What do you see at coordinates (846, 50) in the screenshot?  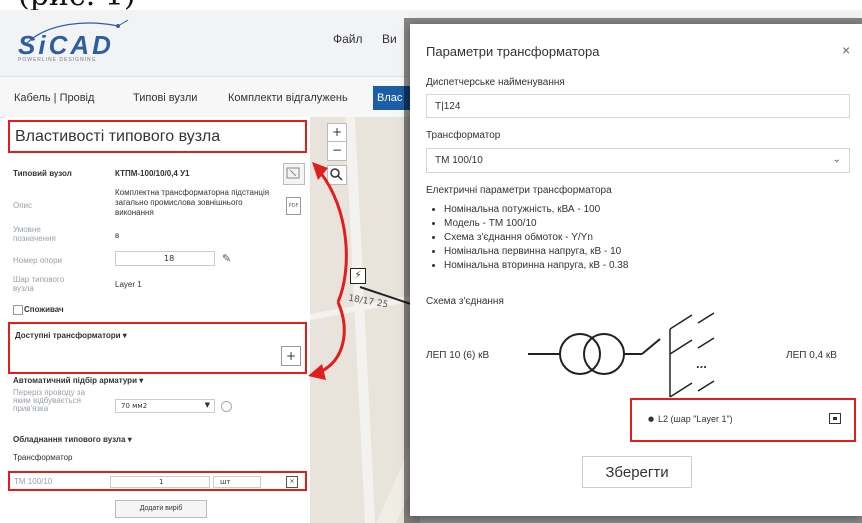 I see `close-icon: ×` at bounding box center [846, 50].